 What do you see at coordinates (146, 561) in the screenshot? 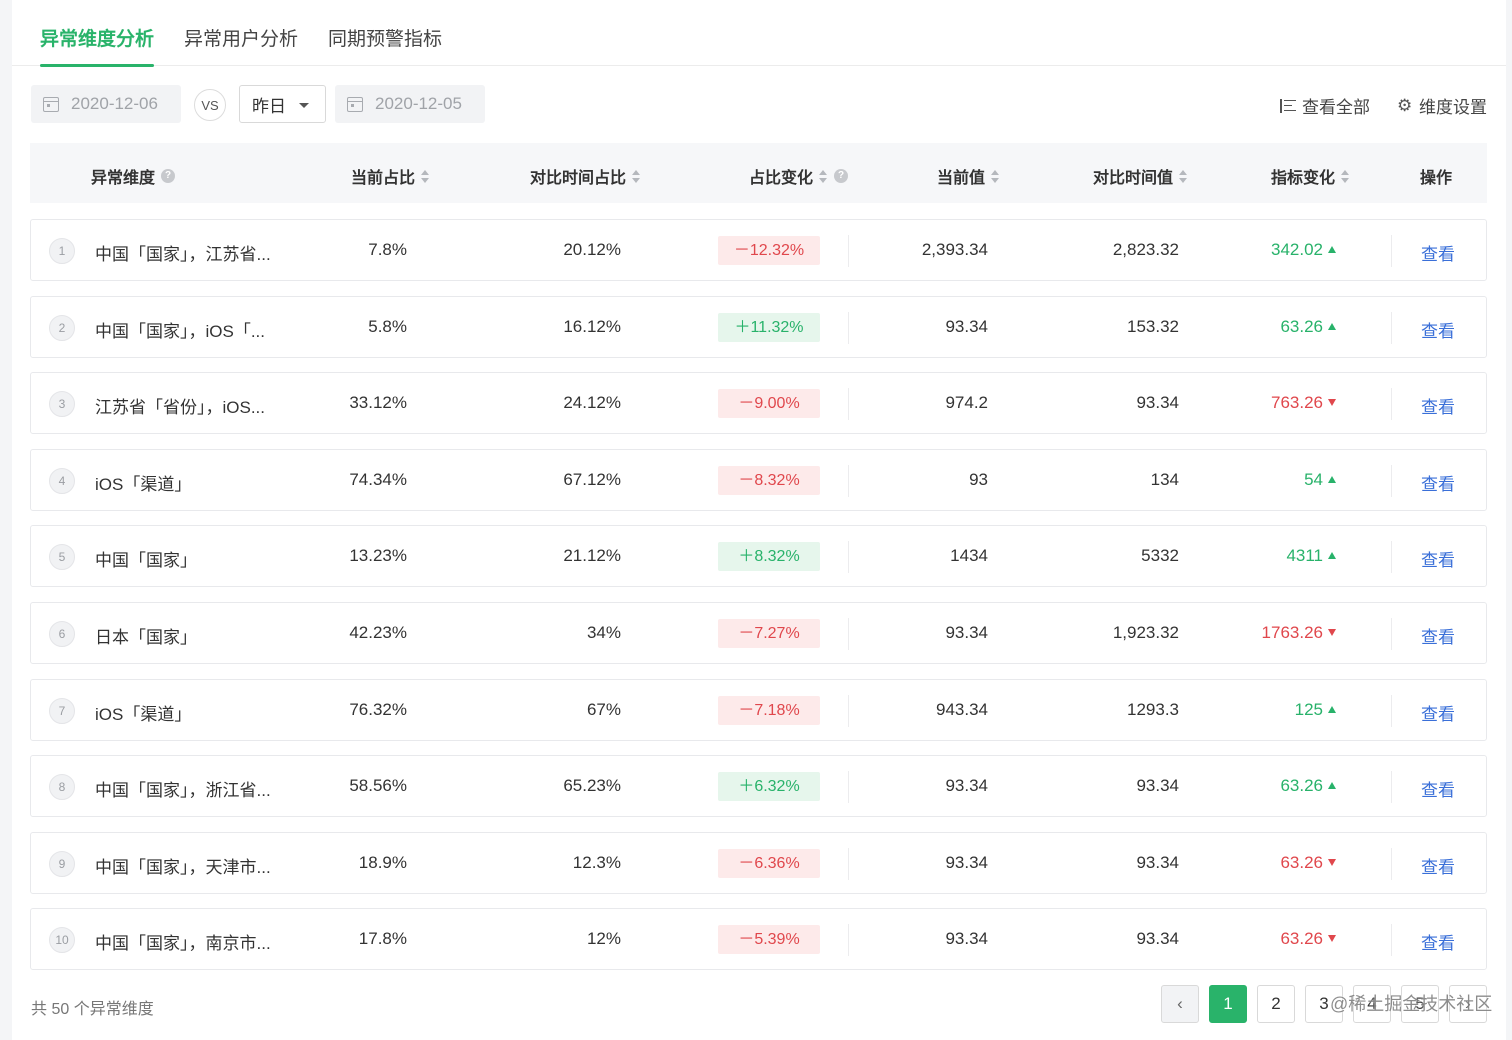
I see `dimension-cell: 中国「国家」` at bounding box center [146, 561].